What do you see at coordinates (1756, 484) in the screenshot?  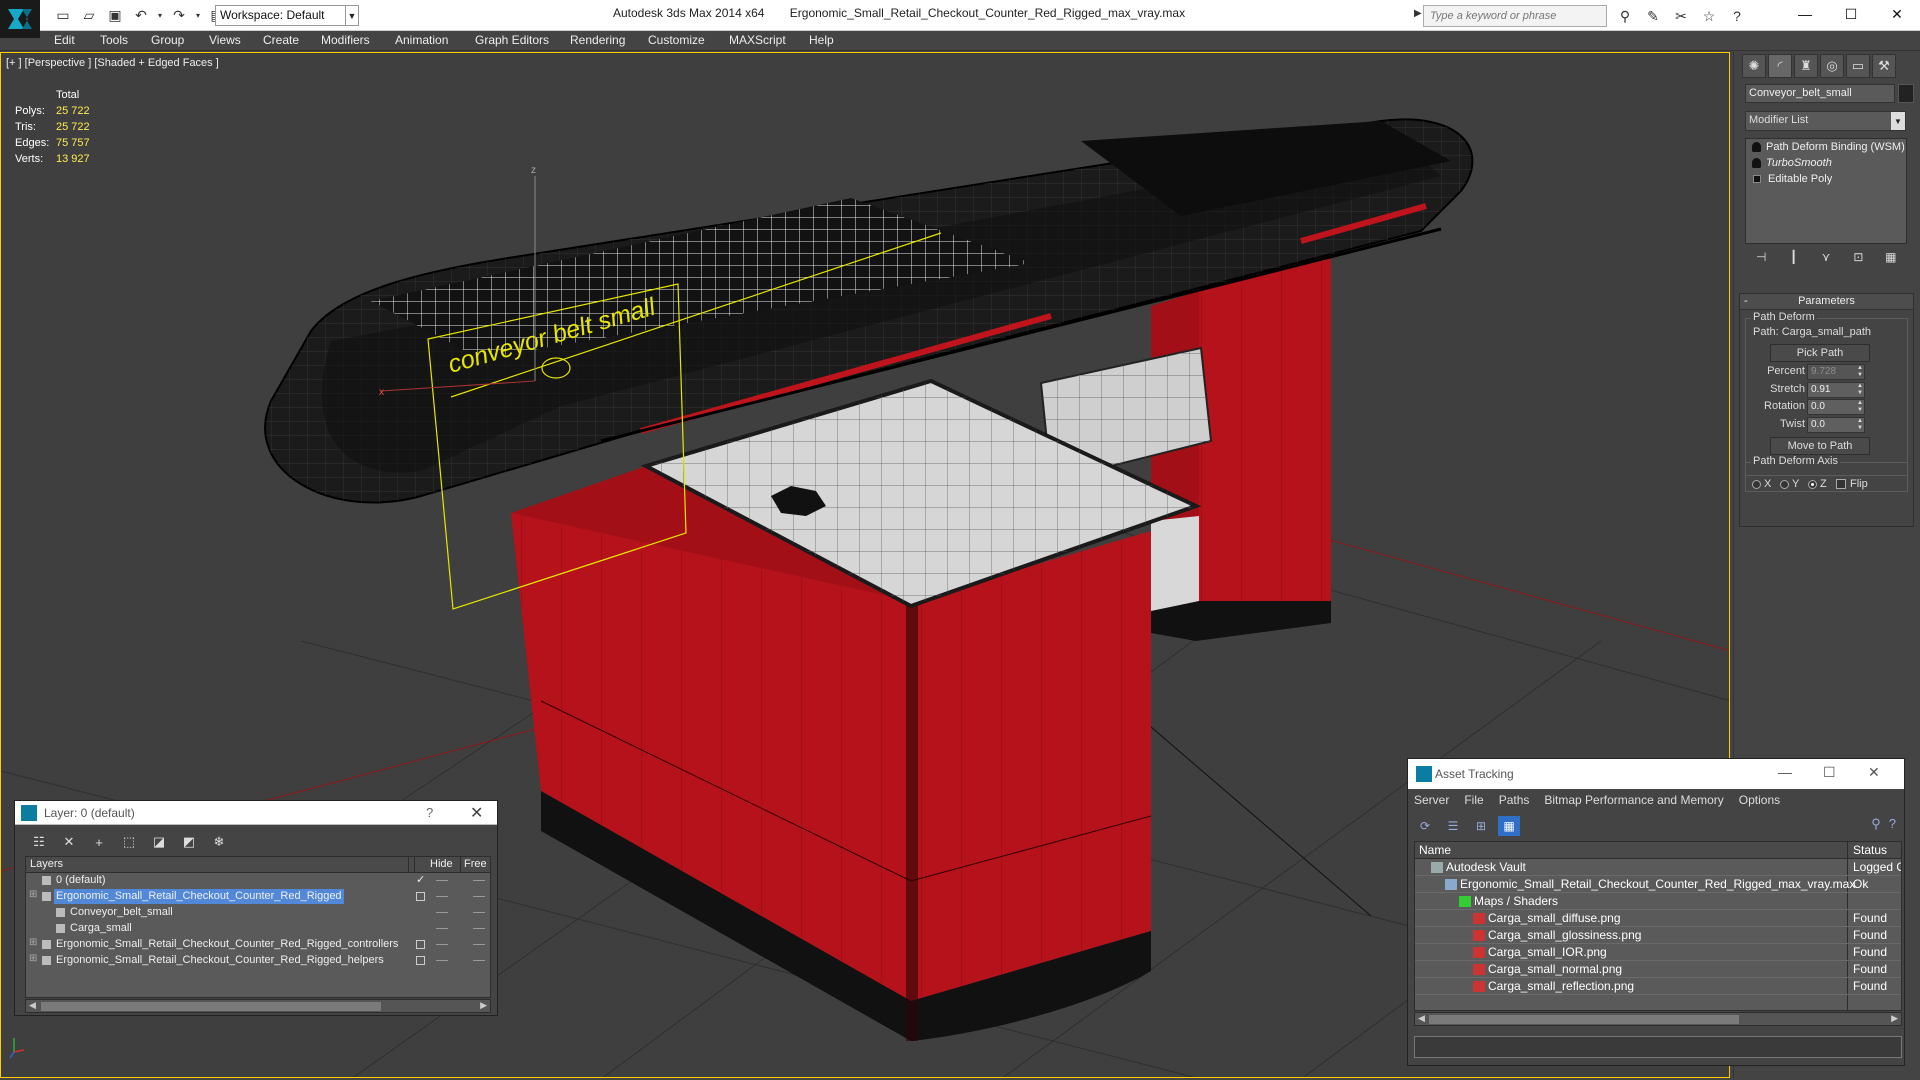 I see `axis-x-radio` at bounding box center [1756, 484].